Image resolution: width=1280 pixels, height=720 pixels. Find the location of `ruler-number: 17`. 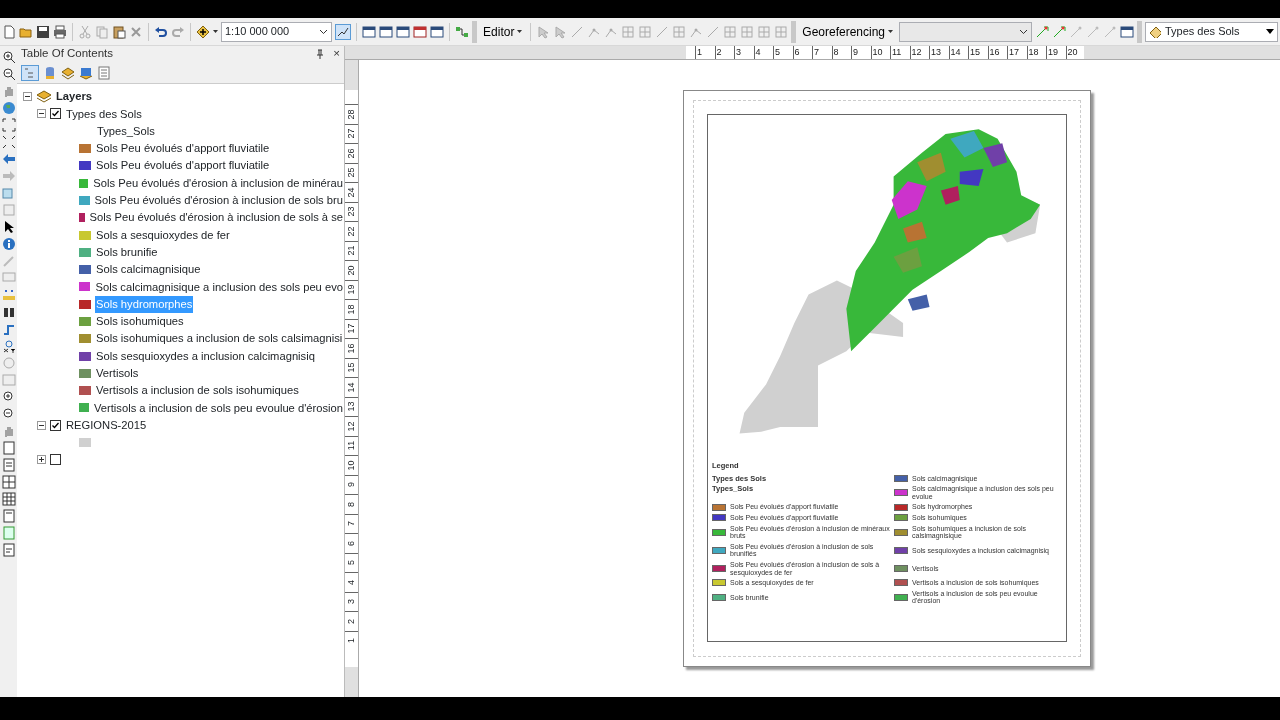

ruler-number: 17 is located at coordinates (351, 328).